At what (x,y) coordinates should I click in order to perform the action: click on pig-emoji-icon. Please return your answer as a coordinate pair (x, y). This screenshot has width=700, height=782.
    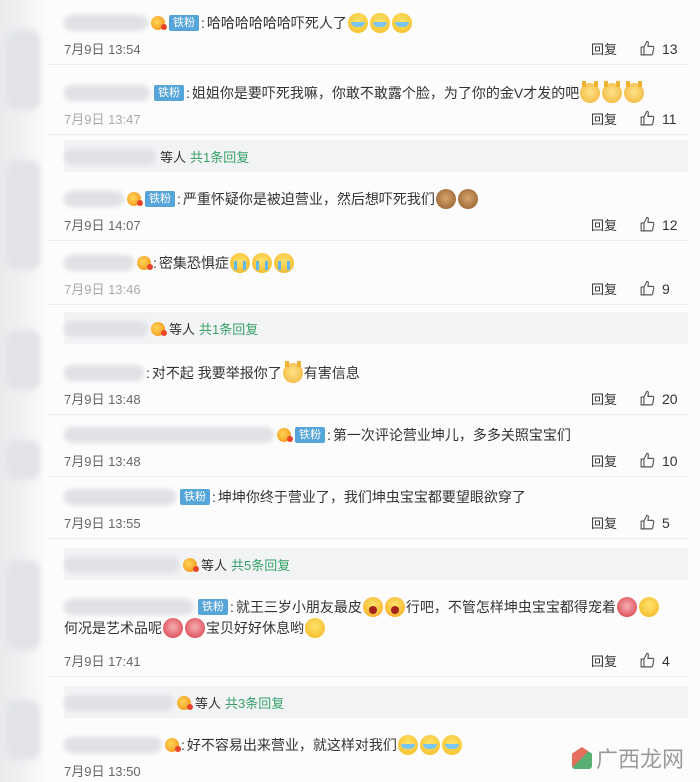
    Looking at the image, I should click on (173, 628).